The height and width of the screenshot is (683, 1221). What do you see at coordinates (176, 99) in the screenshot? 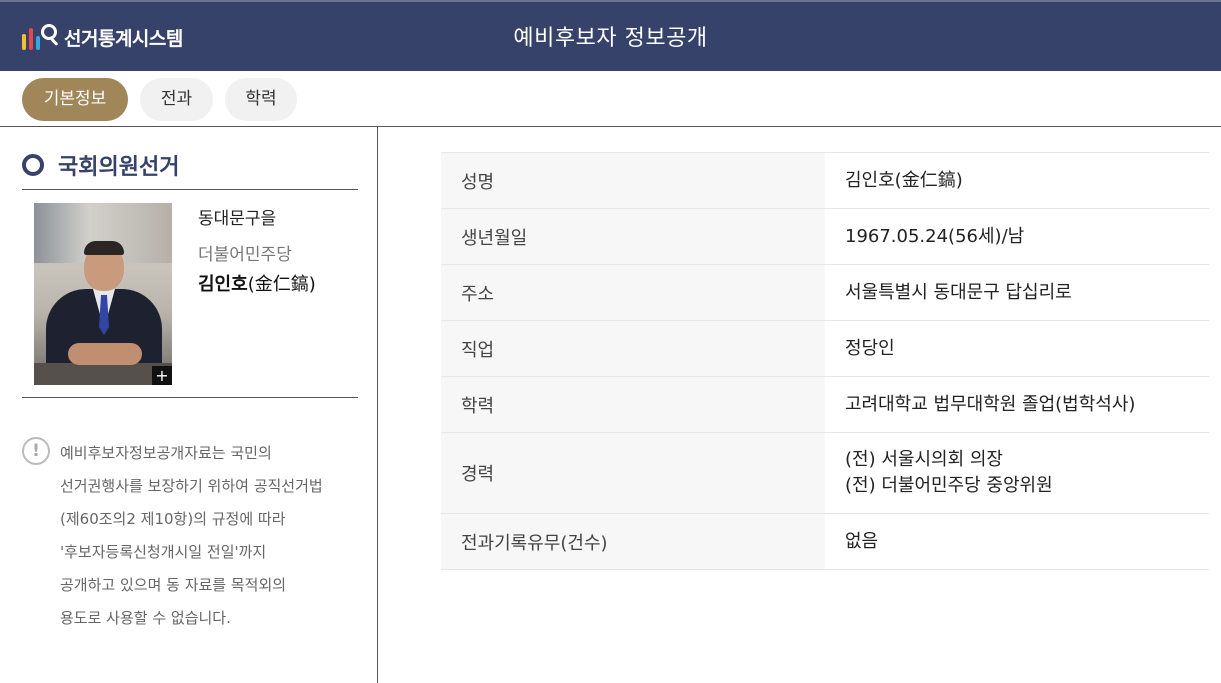
I see `tab-criminal-record: 전과` at bounding box center [176, 99].